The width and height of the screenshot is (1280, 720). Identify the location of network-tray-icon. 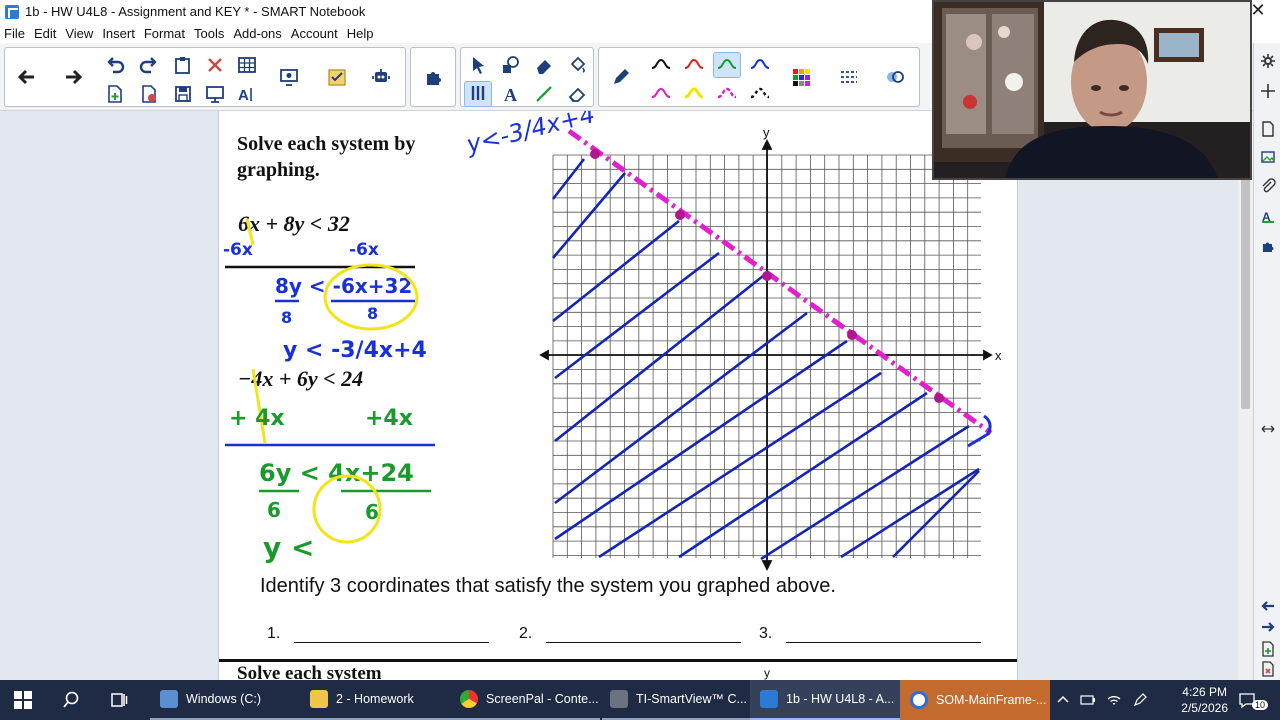
(1115, 700).